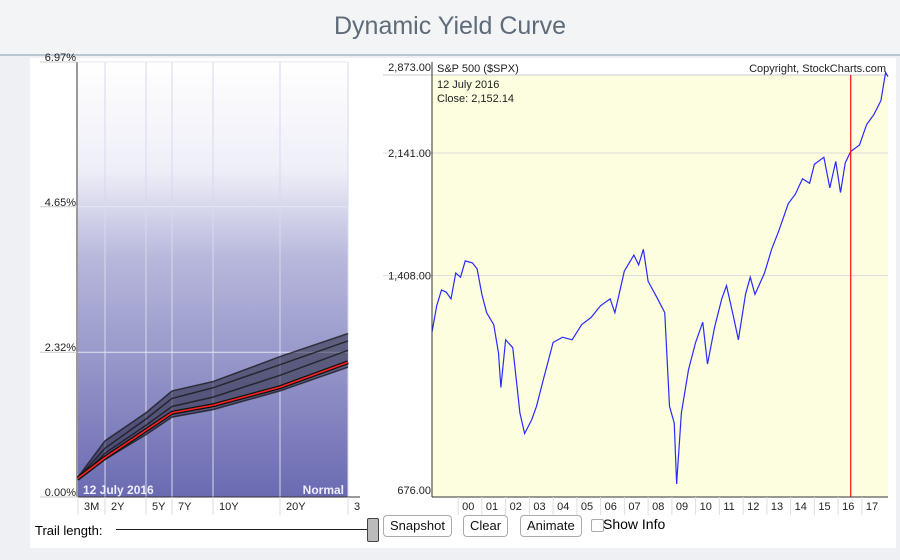  Describe the element at coordinates (159, 507) in the screenshot. I see `x-tick-label: 5Y` at that location.